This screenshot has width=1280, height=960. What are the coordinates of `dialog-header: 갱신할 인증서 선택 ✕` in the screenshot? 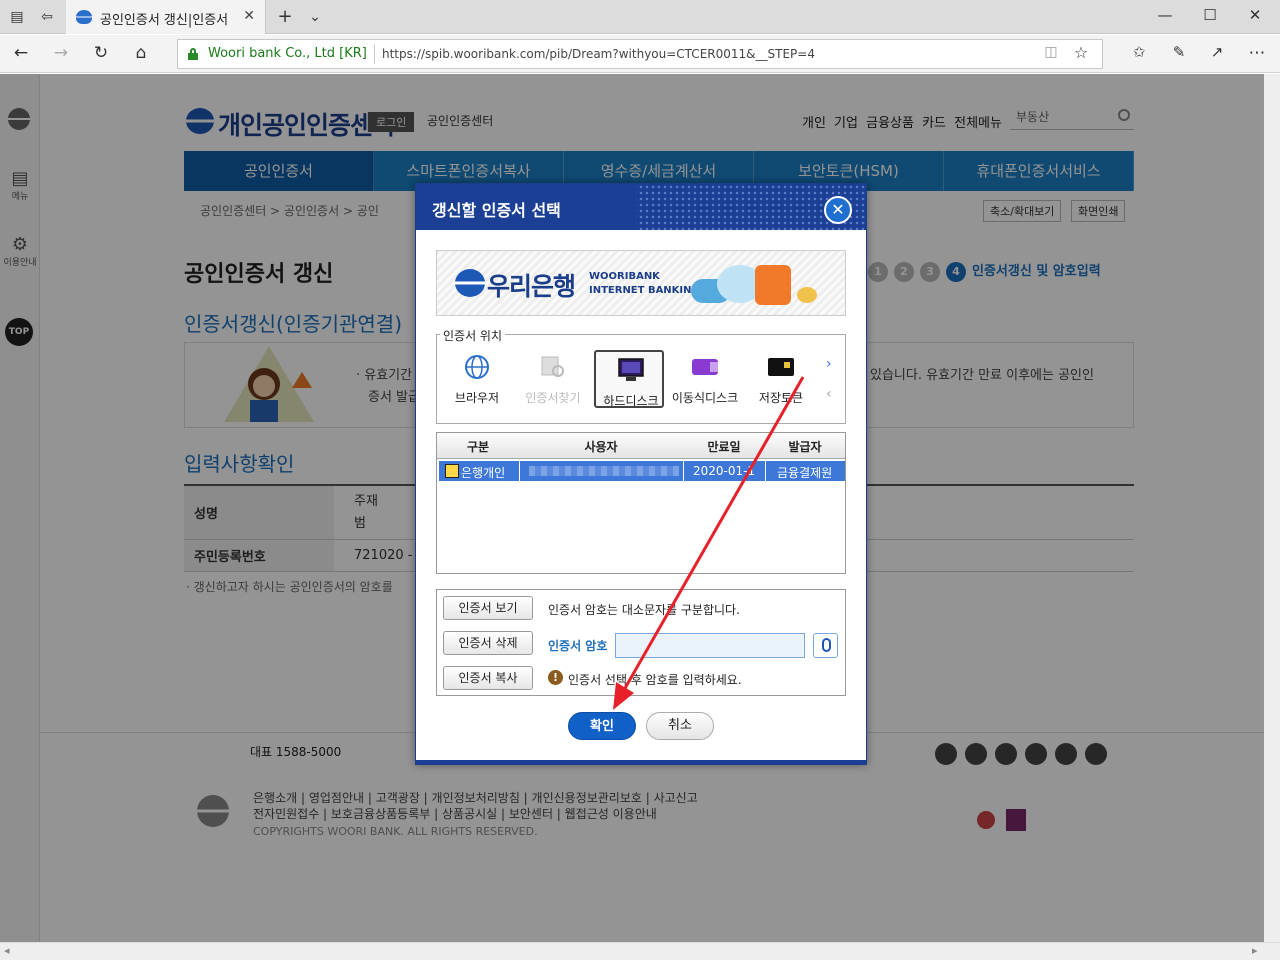 It's located at (641, 207).